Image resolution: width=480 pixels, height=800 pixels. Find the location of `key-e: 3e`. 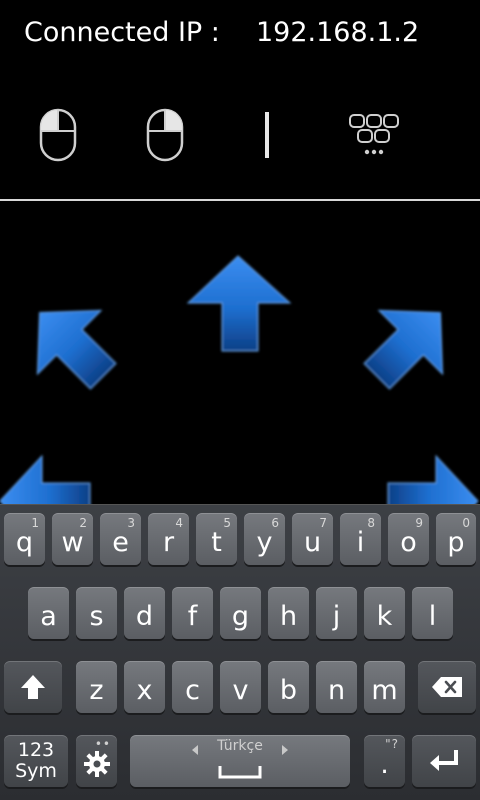

key-e: 3e is located at coordinates (120, 539).